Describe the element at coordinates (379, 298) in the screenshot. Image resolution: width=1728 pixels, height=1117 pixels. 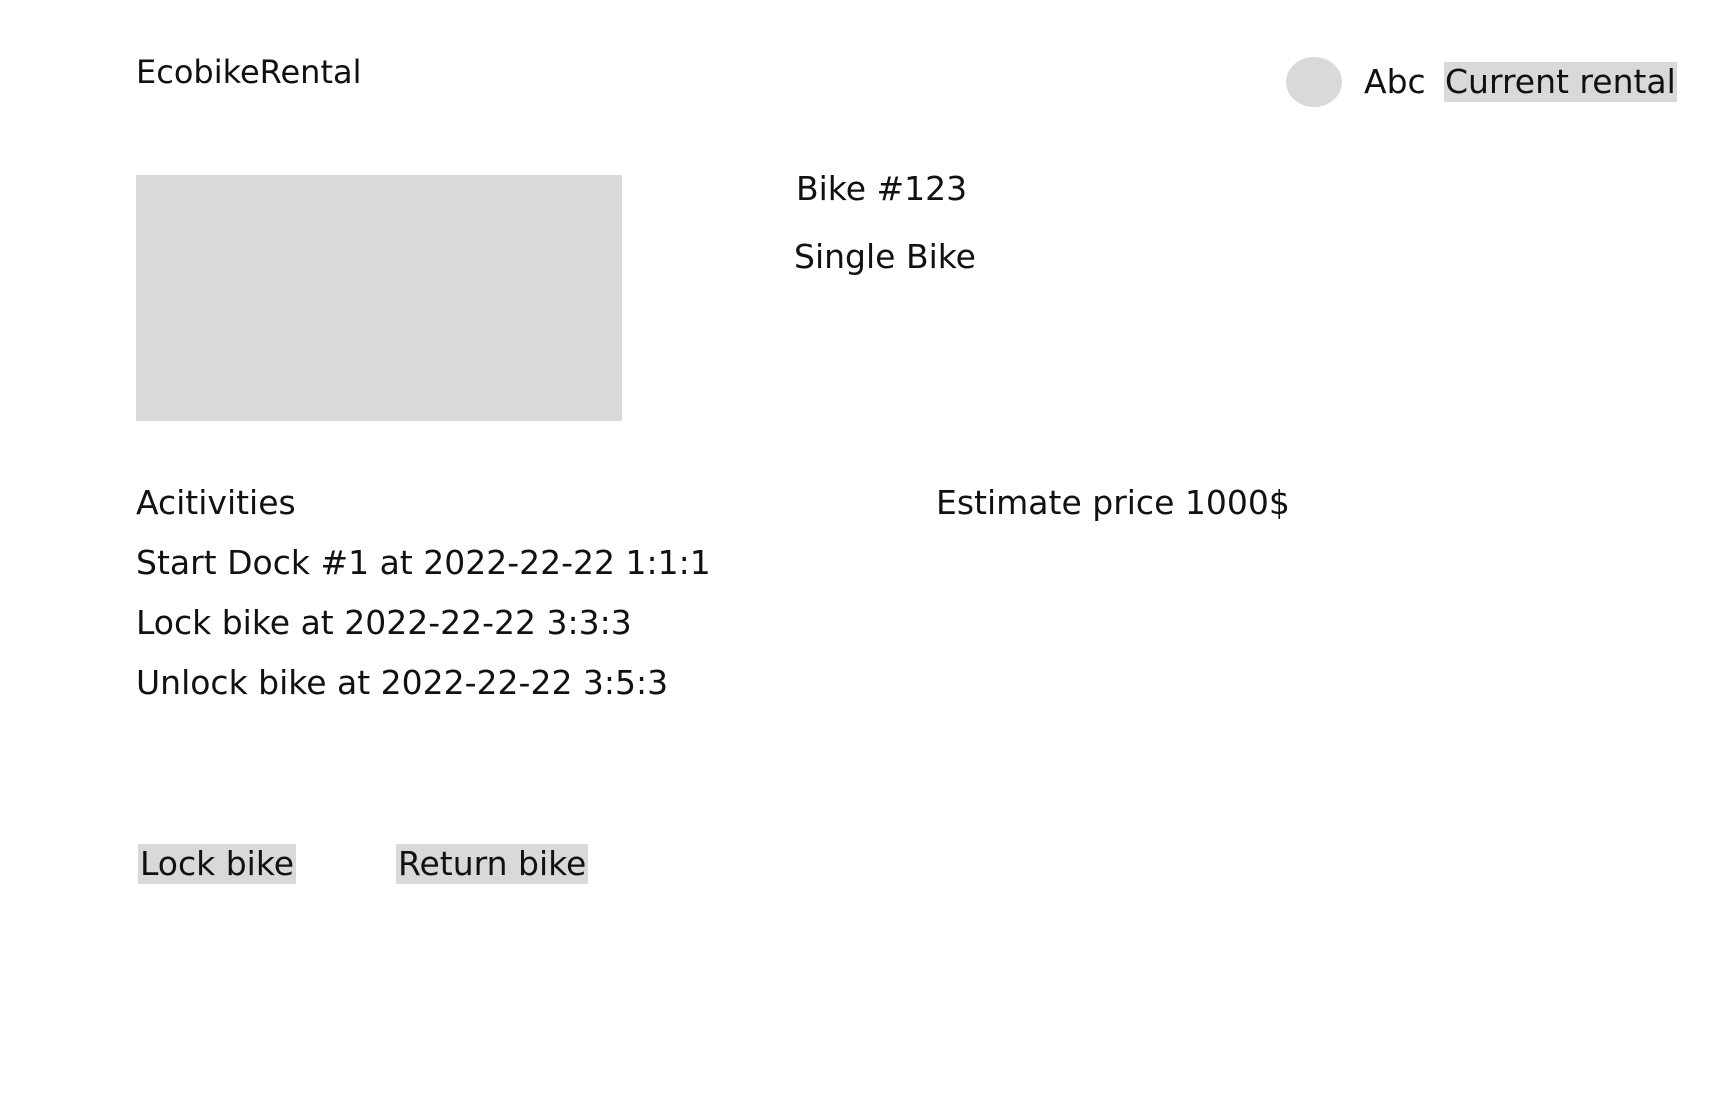
I see `bike-image-placeholder` at that location.